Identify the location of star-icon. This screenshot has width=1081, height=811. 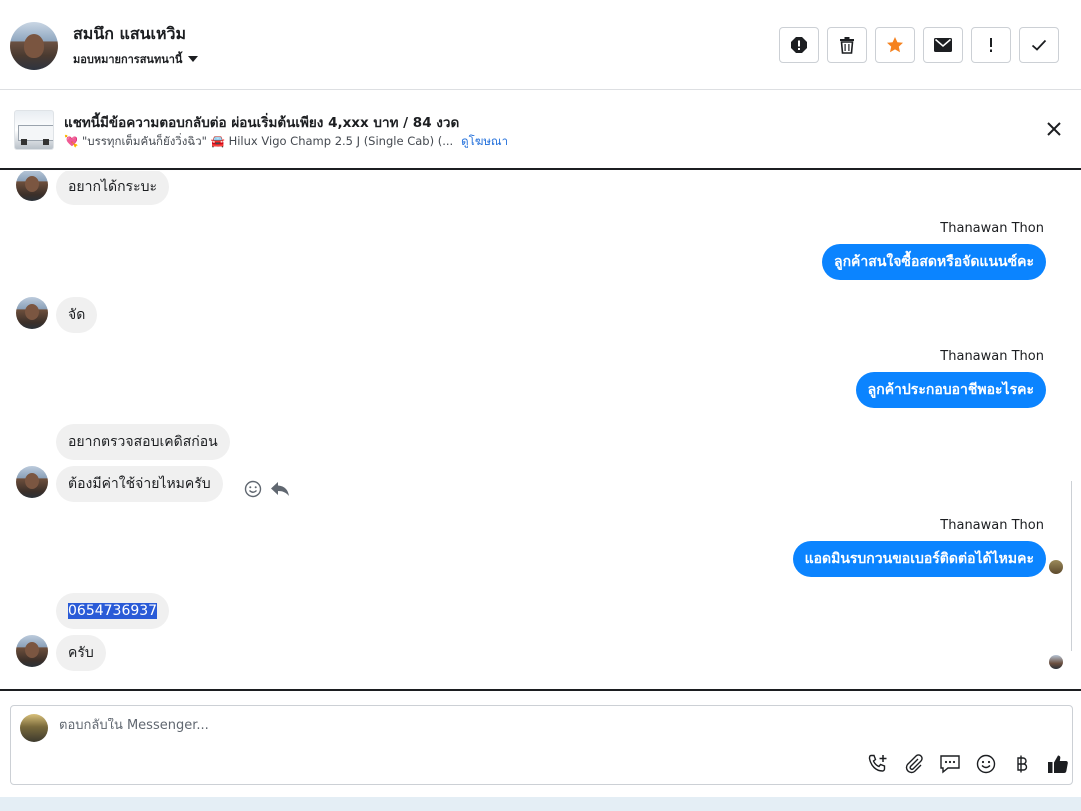
(895, 45).